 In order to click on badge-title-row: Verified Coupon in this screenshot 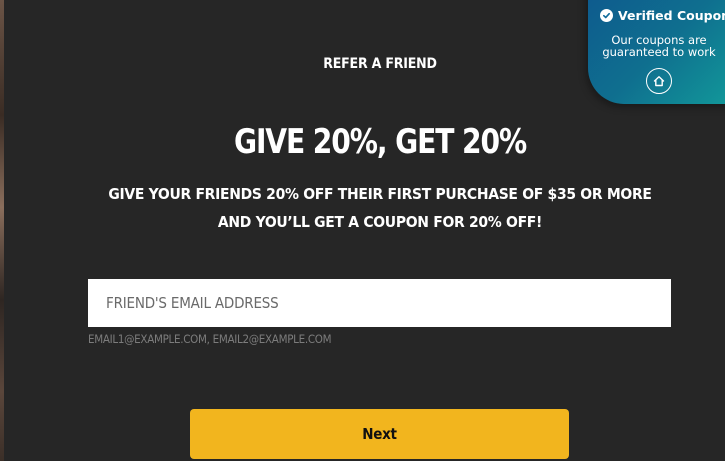, I will do `click(662, 15)`.